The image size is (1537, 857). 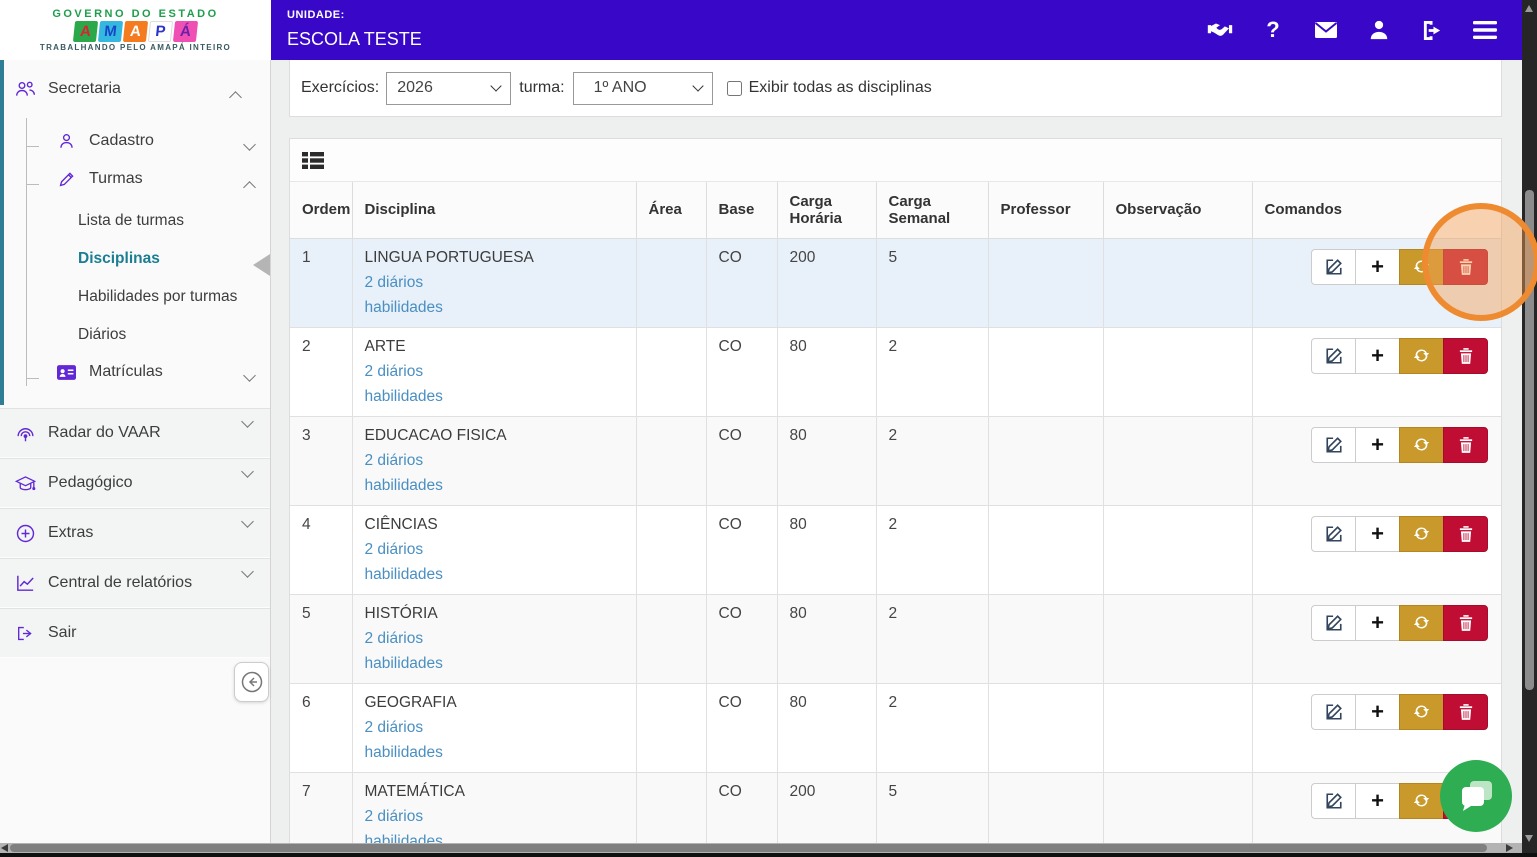 I want to click on scroll-right-arrow, so click(x=1509, y=848).